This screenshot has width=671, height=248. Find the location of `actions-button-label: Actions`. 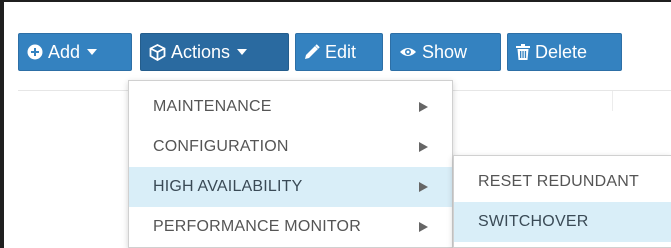

actions-button-label: Actions is located at coordinates (201, 52).